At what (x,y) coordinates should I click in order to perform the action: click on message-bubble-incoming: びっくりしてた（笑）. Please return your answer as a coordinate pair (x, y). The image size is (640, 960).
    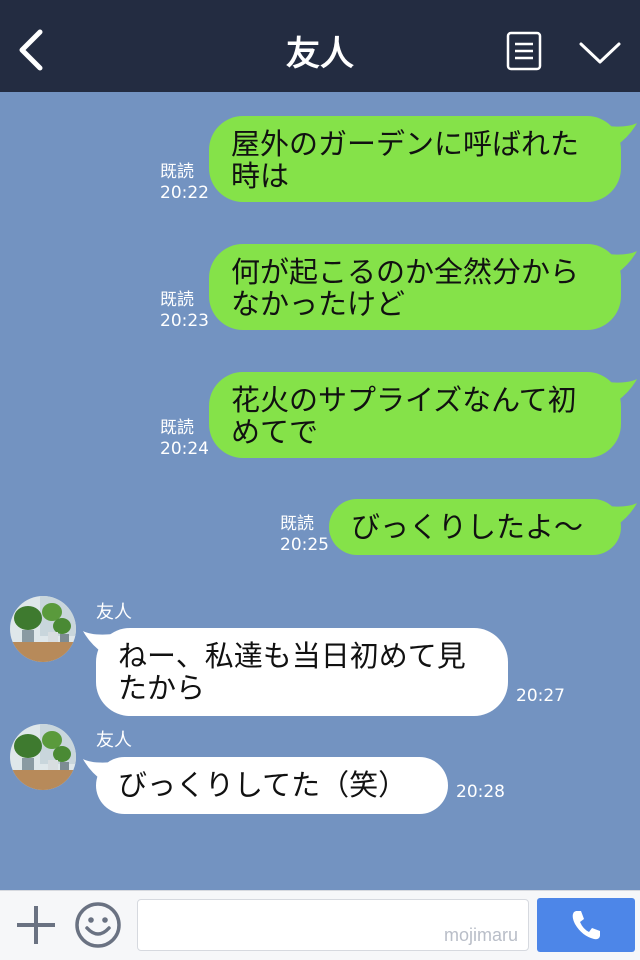
    Looking at the image, I should click on (272, 785).